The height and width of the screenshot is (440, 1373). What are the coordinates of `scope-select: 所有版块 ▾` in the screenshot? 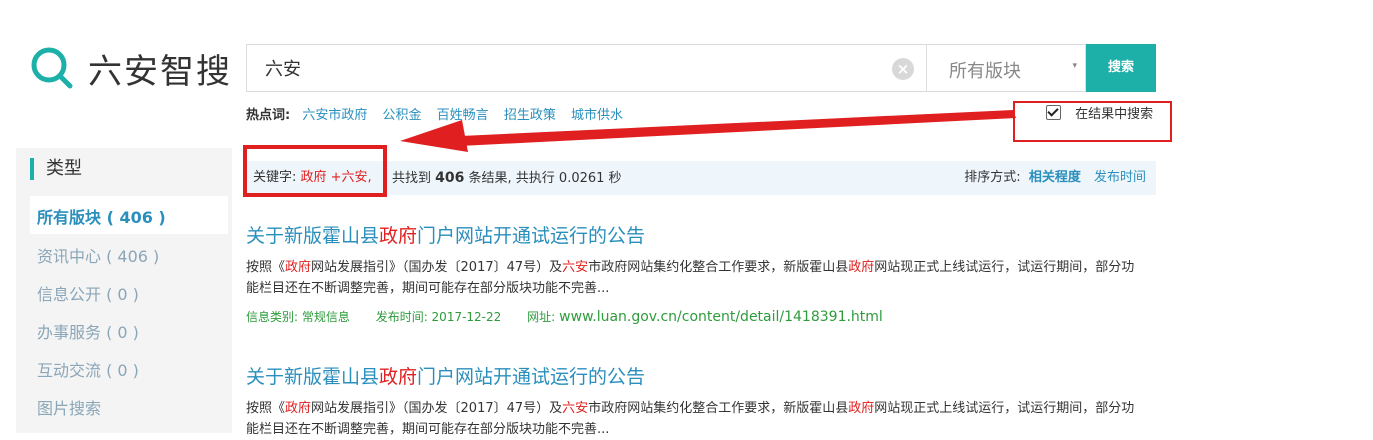 It's located at (1006, 68).